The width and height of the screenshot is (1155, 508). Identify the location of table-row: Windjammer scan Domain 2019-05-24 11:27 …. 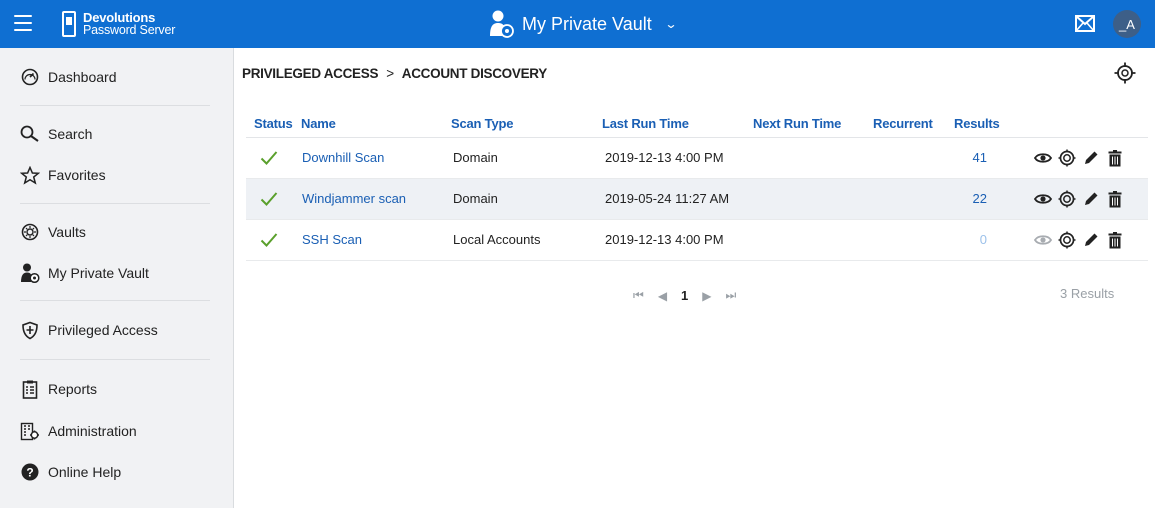
(697, 199).